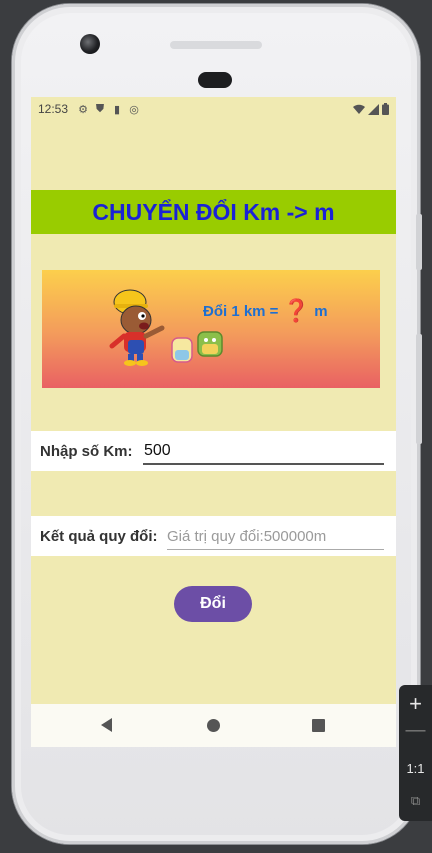 The image size is (432, 853). What do you see at coordinates (166, 327) in the screenshot?
I see `cartoon-worker-icon` at bounding box center [166, 327].